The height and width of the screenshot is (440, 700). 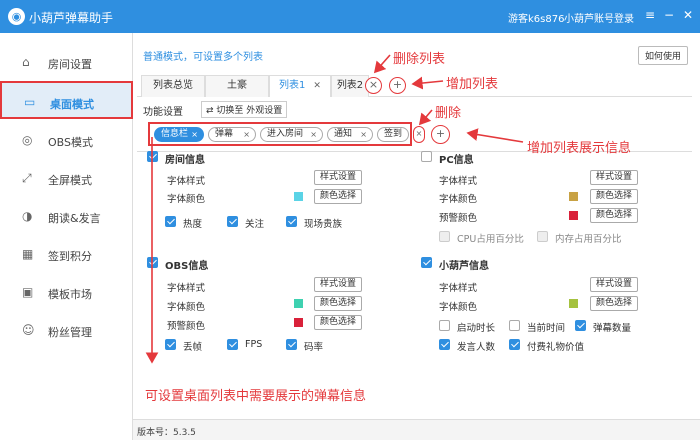 I want to click on fps-checkbox, so click(x=232, y=344).